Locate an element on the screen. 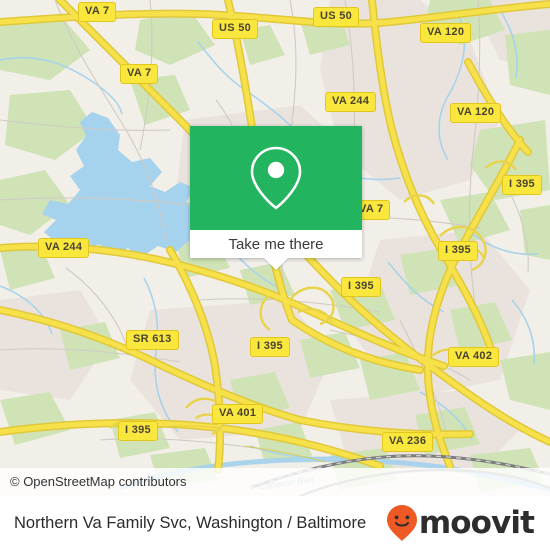 This screenshot has height=550, width=550. osm-attribution: © OpenStreetMap contributors is located at coordinates (275, 482).